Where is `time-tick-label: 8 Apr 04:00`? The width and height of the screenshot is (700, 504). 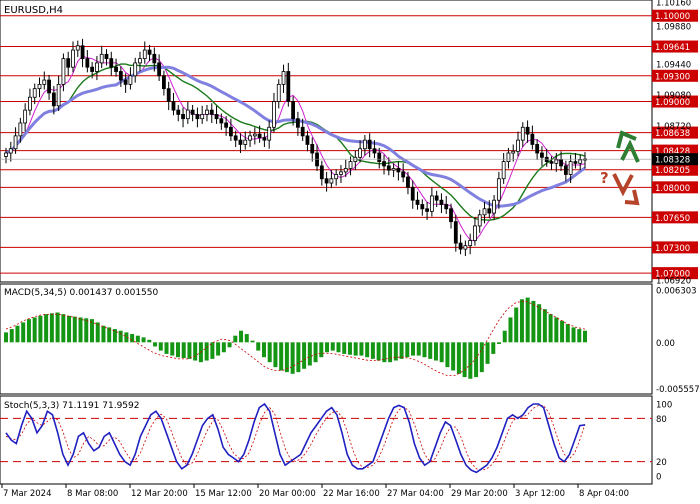 time-tick-label: 8 Apr 04:00 is located at coordinates (604, 494).